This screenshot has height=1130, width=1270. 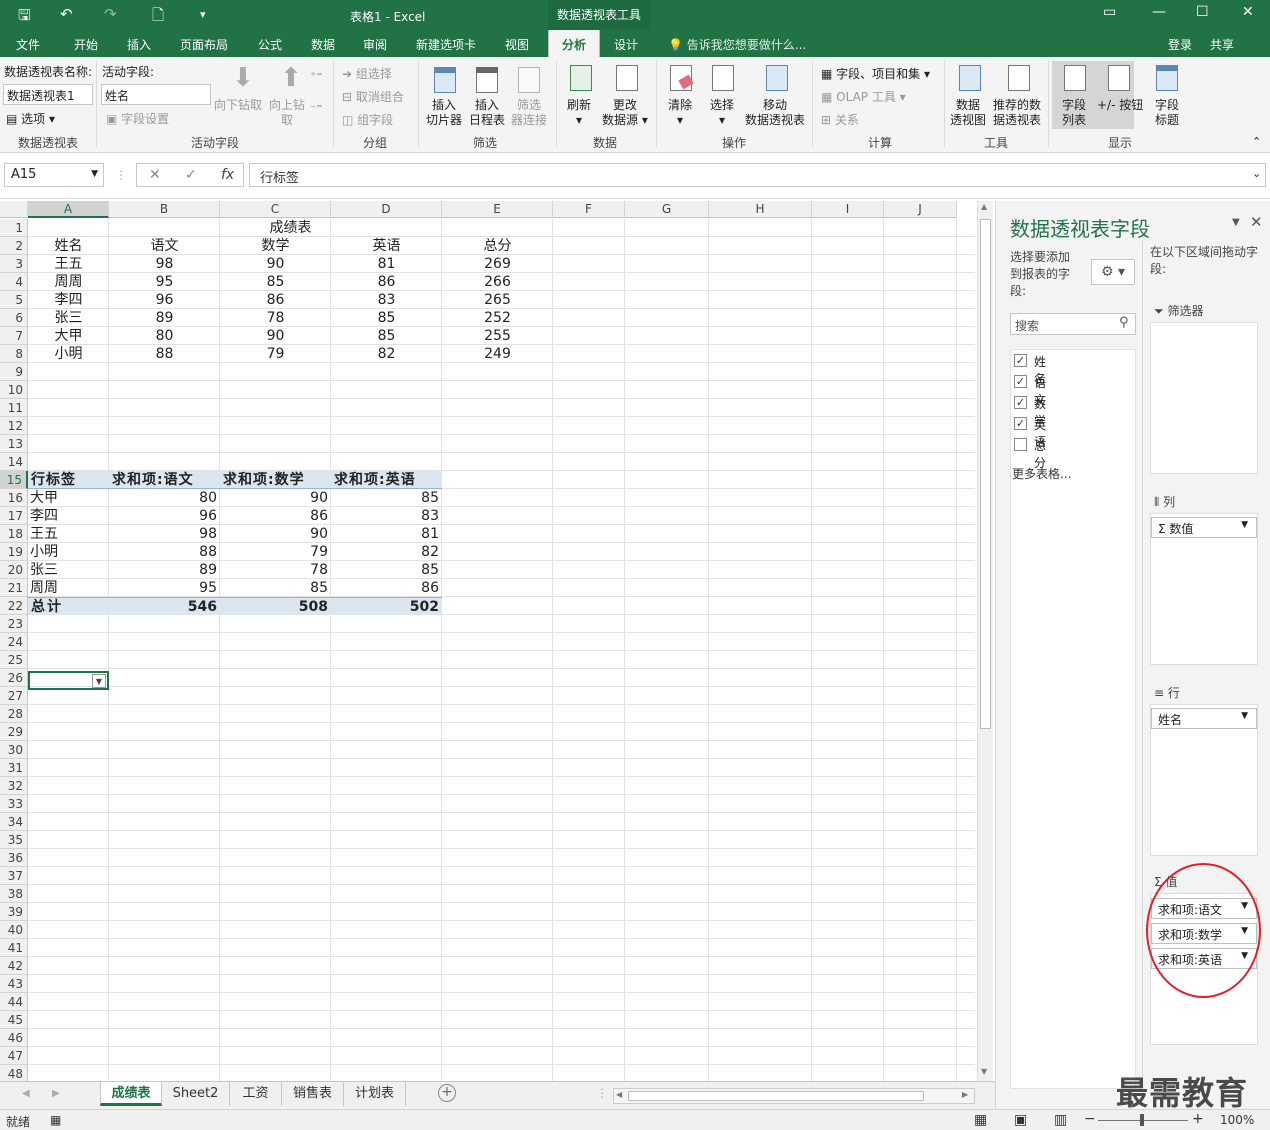 I want to click on table-cell: 李四, so click(x=68, y=300).